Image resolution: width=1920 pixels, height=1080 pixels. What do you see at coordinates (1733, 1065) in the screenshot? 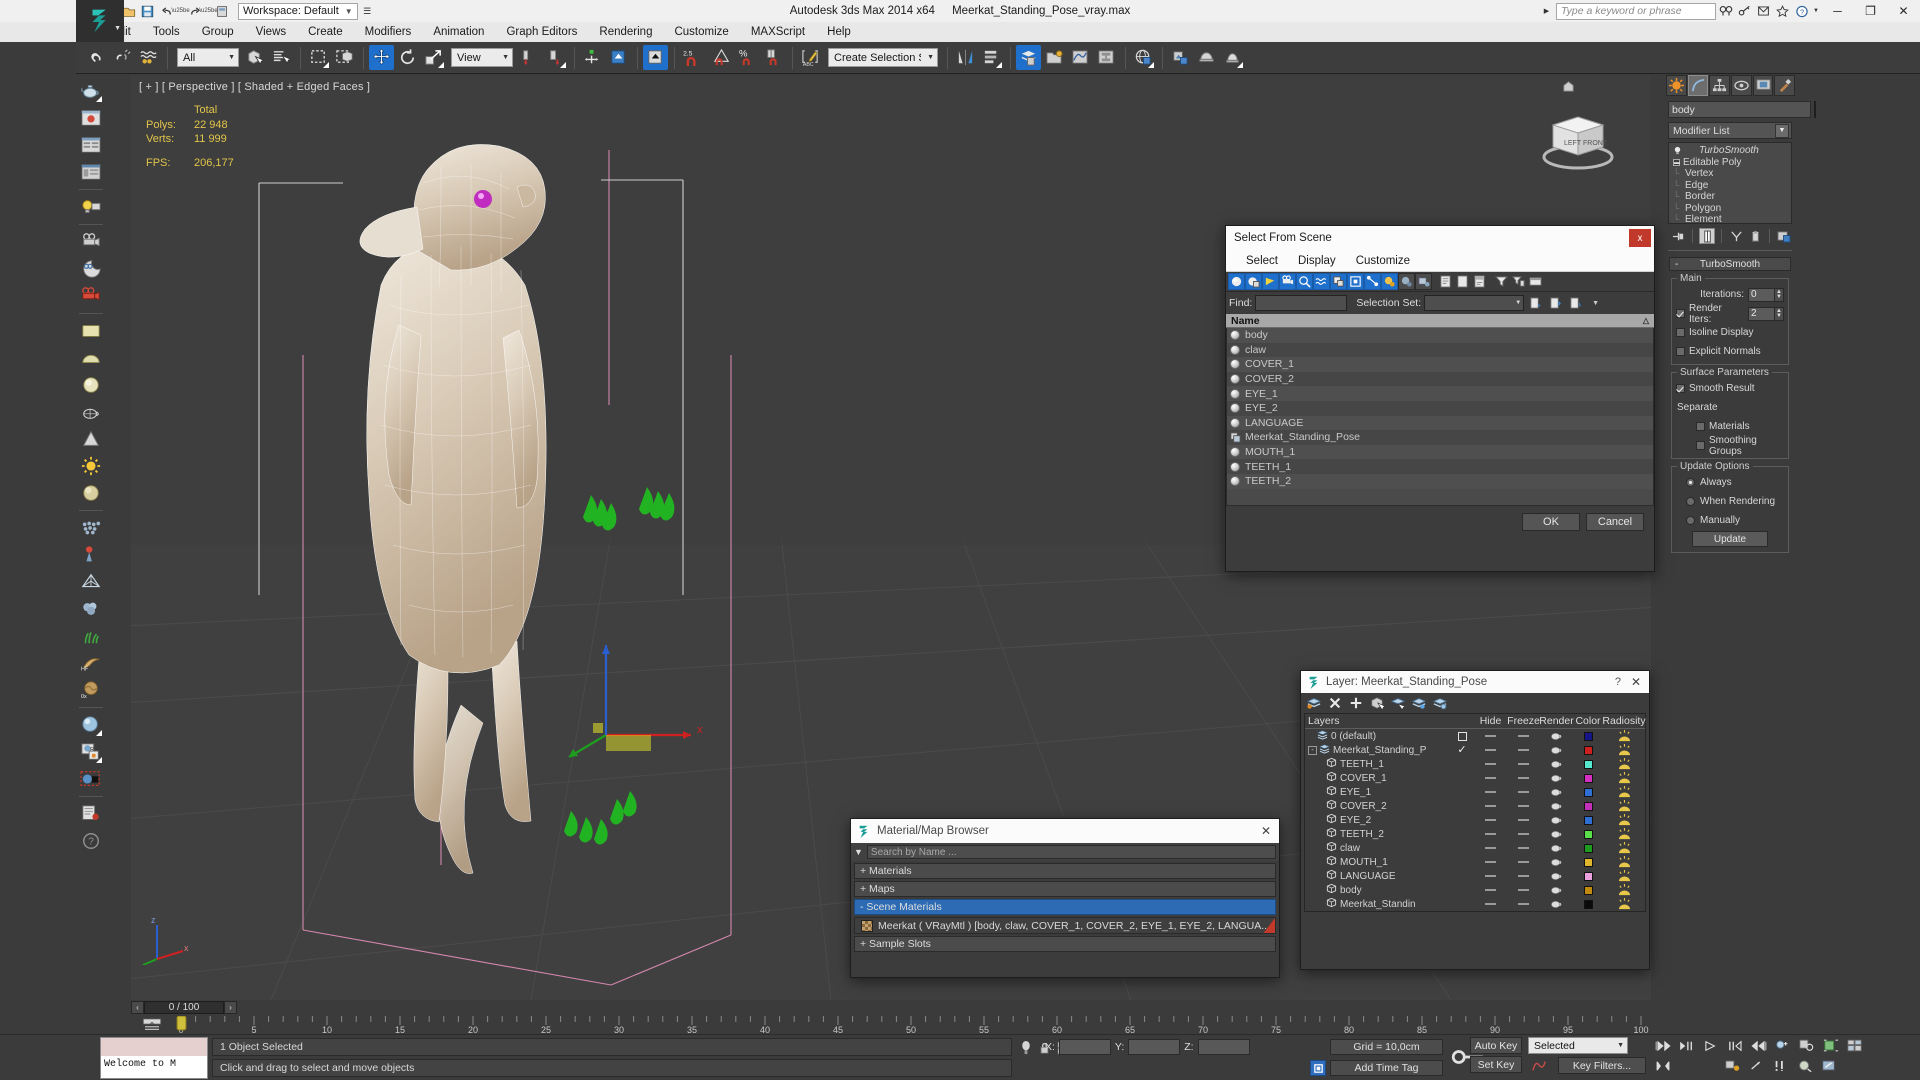
I see `pan-view-icon` at bounding box center [1733, 1065].